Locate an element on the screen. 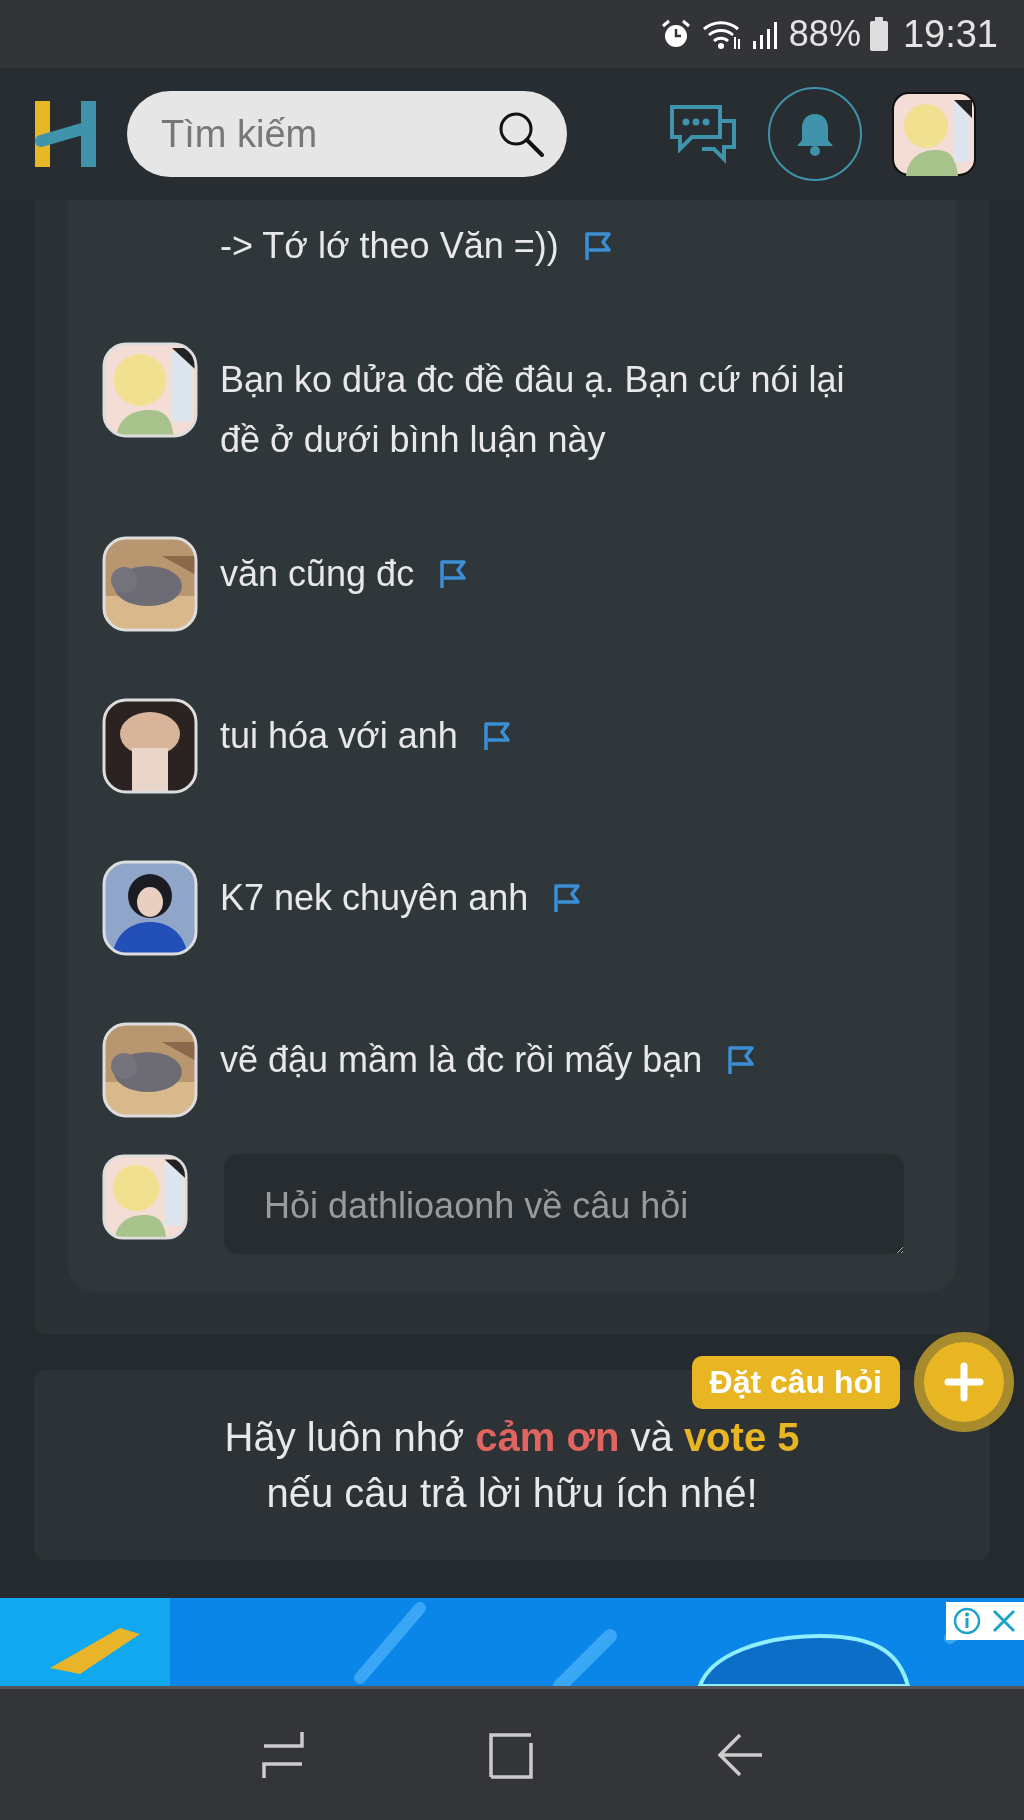  reminder-text: Hãy luôn nhớ cảm ơn và vote 5 nếu câu trả lời hữu ích nhé! is located at coordinates (512, 1465).